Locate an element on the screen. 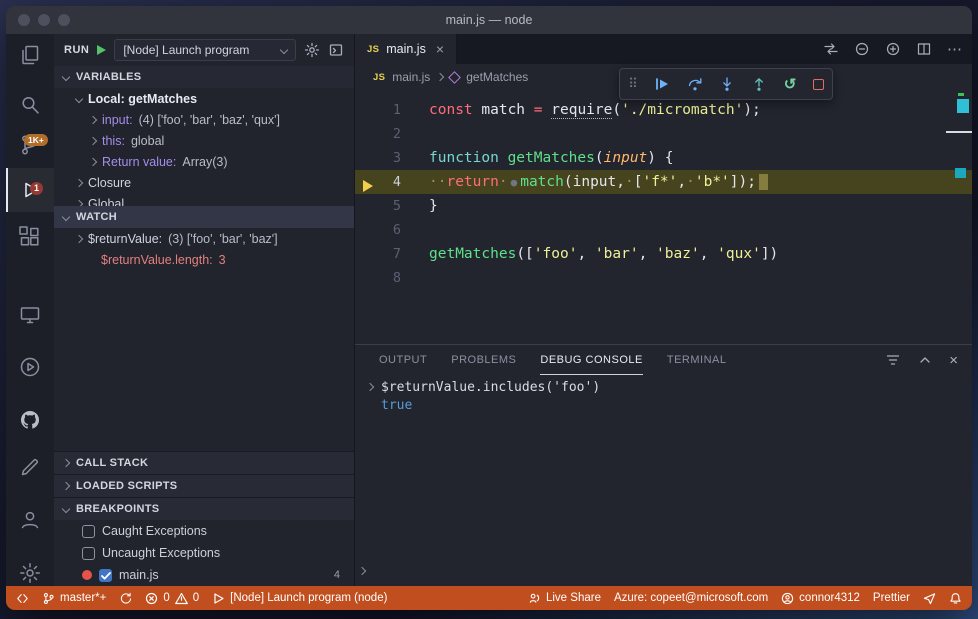  breakpoint-dot-icon is located at coordinates (87, 575).